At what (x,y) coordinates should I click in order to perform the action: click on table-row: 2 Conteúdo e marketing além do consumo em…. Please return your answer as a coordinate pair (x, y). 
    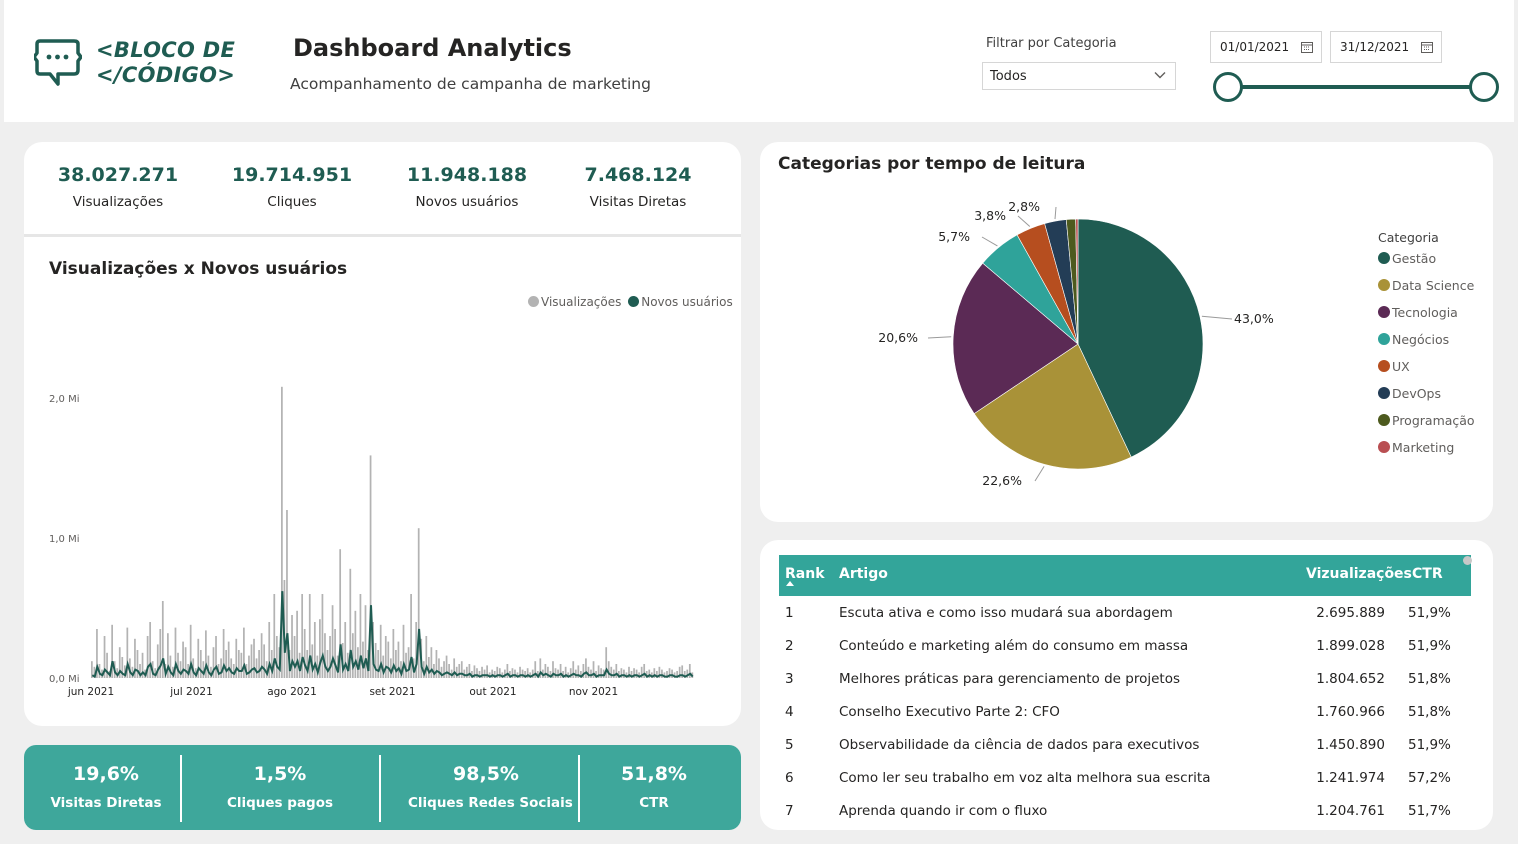
    Looking at the image, I should click on (1125, 646).